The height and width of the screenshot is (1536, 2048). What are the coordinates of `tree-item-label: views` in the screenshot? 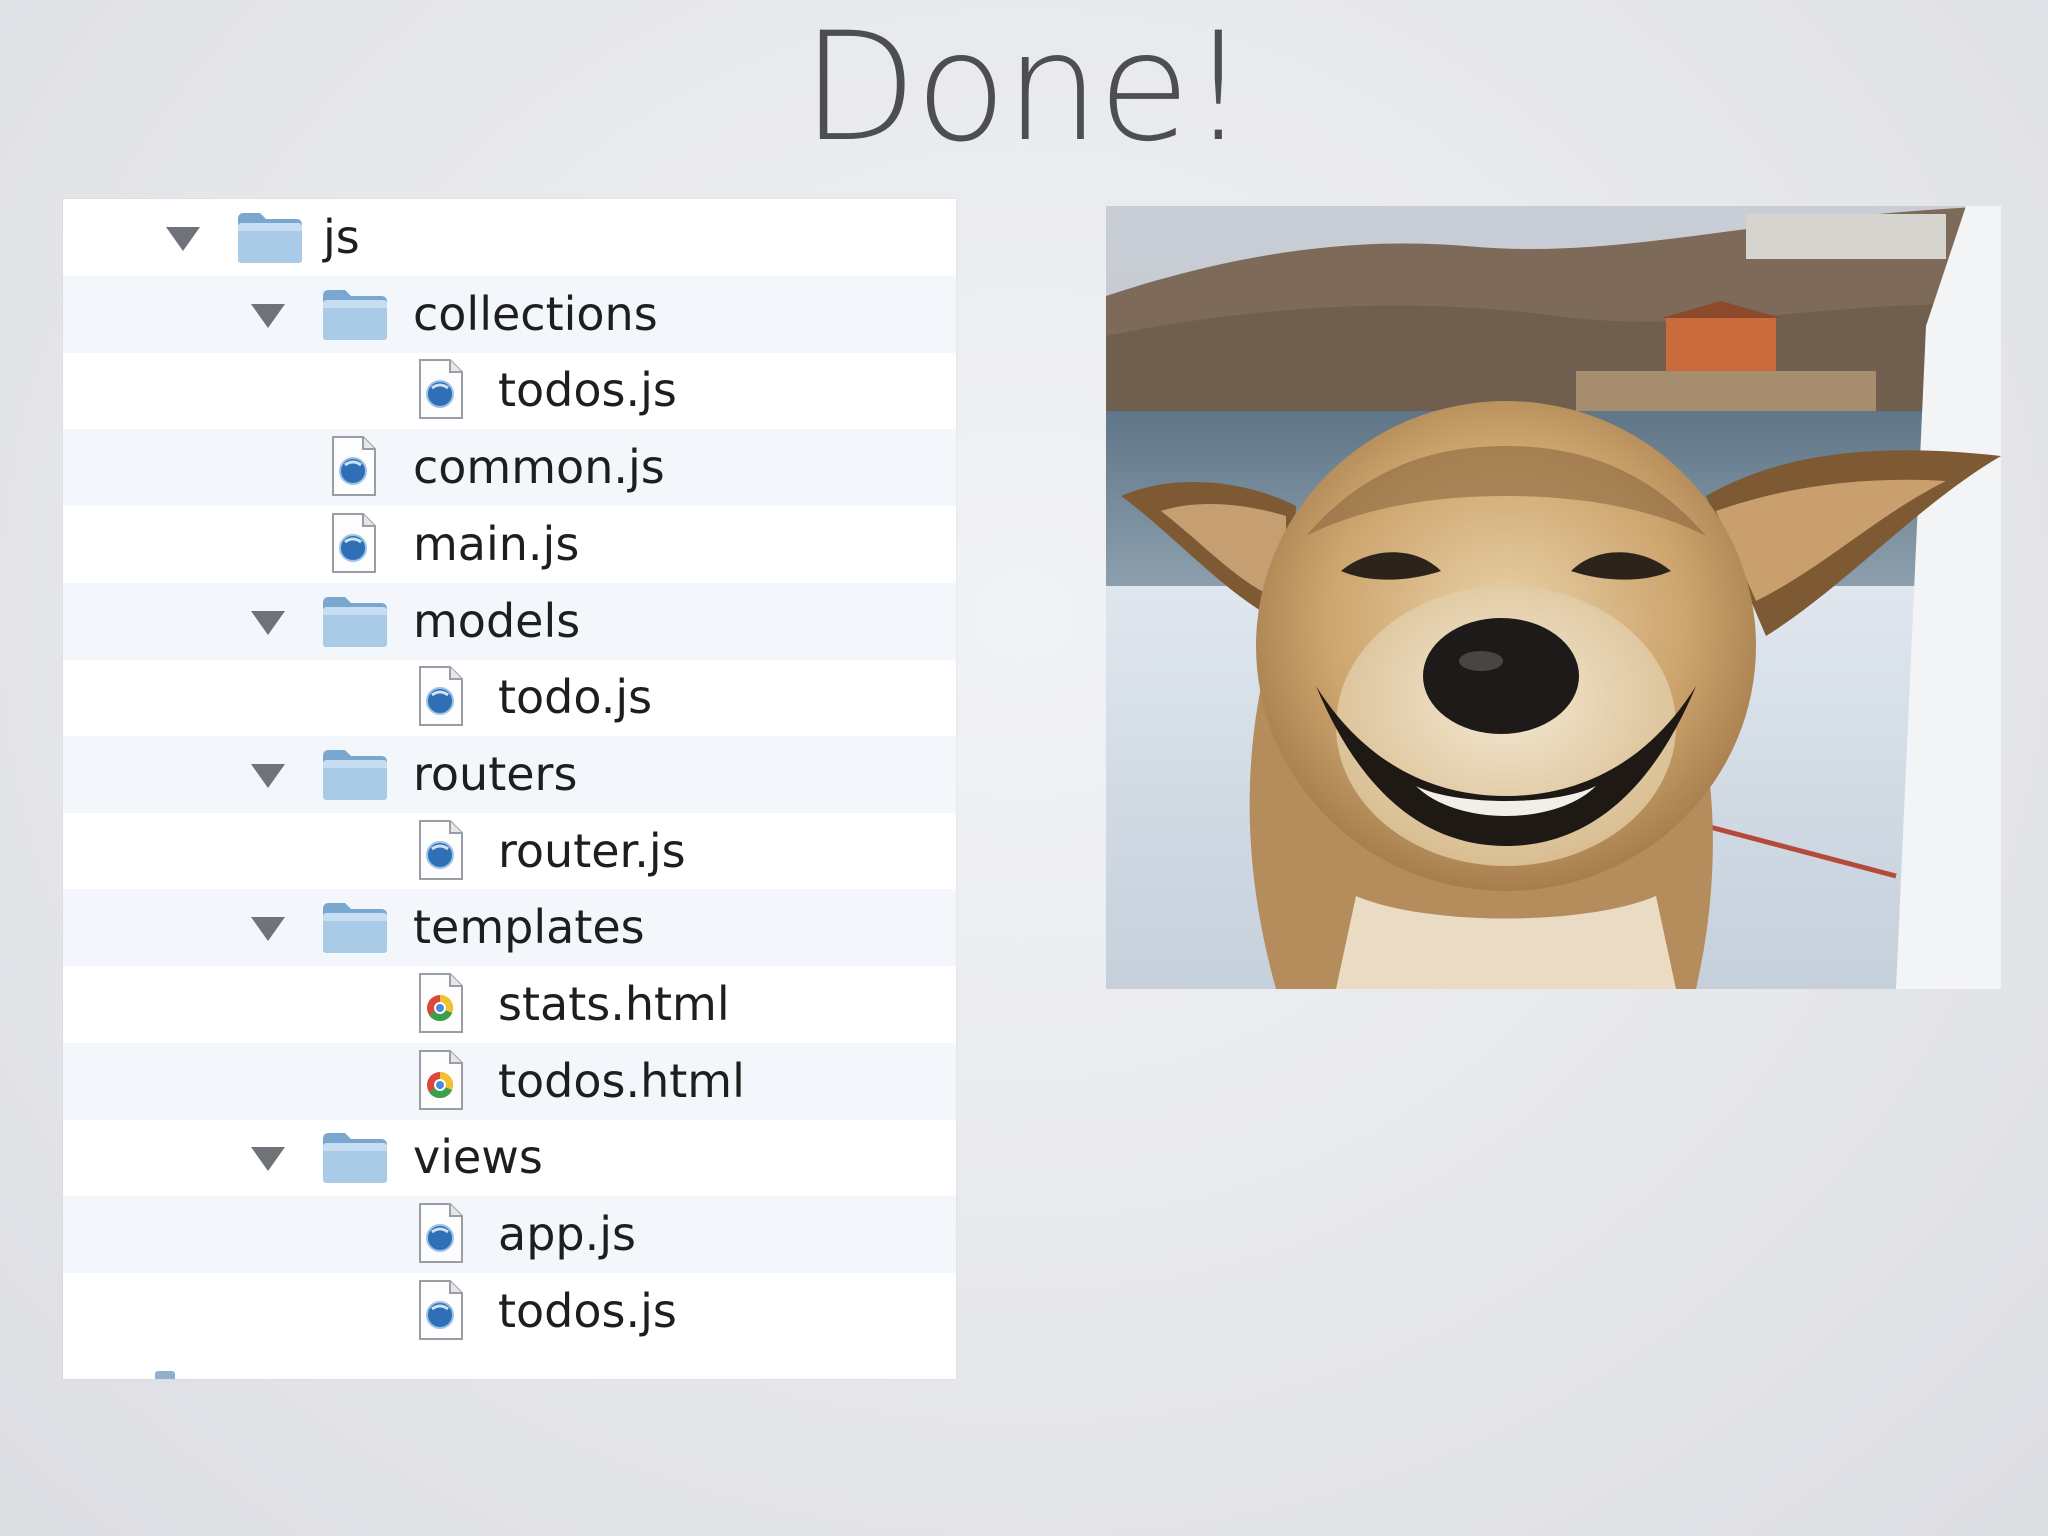 It's located at (478, 1157).